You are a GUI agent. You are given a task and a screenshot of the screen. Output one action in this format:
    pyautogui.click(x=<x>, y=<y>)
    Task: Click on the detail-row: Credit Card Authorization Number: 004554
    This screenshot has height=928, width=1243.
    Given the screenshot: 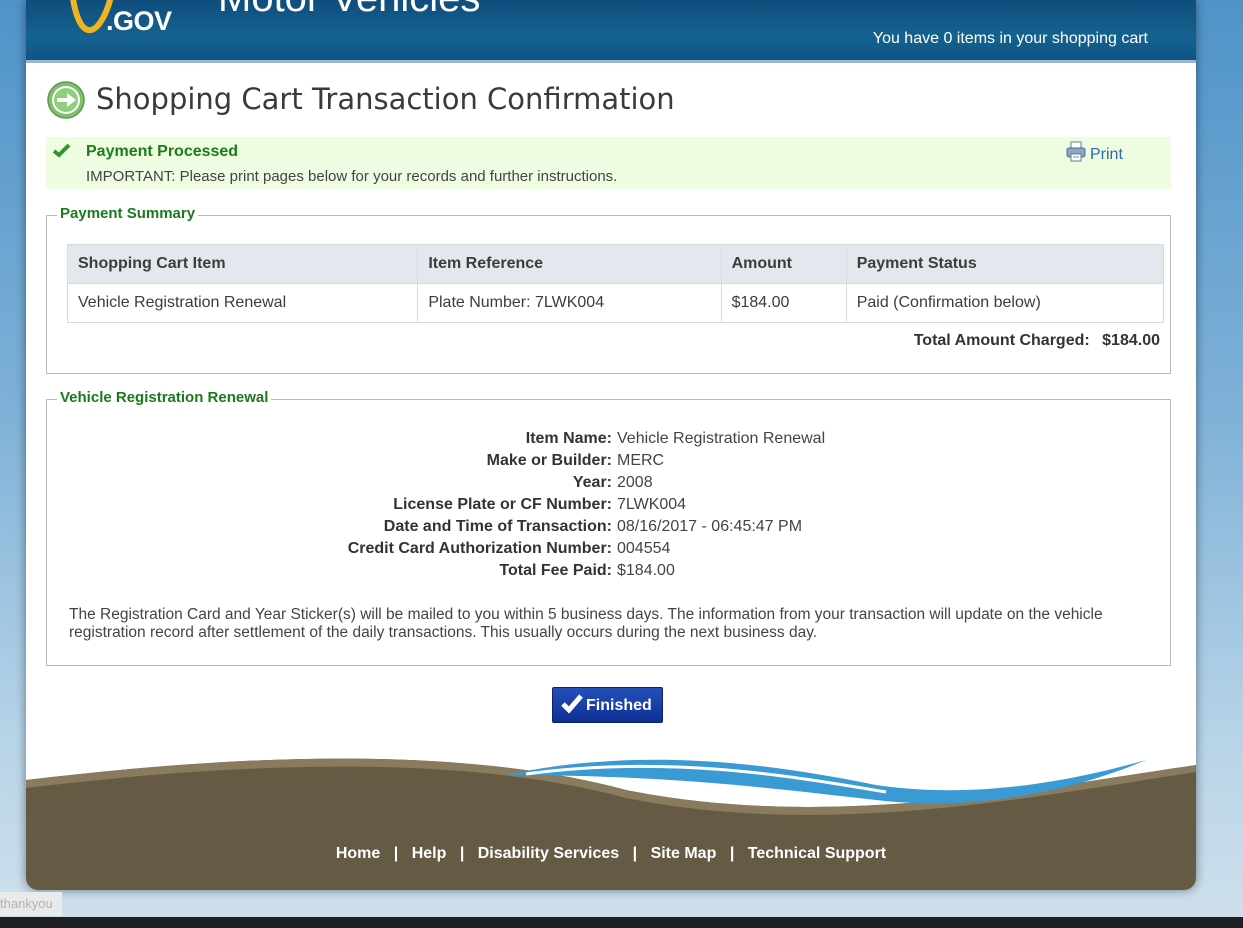 What is the action you would take?
    pyautogui.click(x=608, y=551)
    